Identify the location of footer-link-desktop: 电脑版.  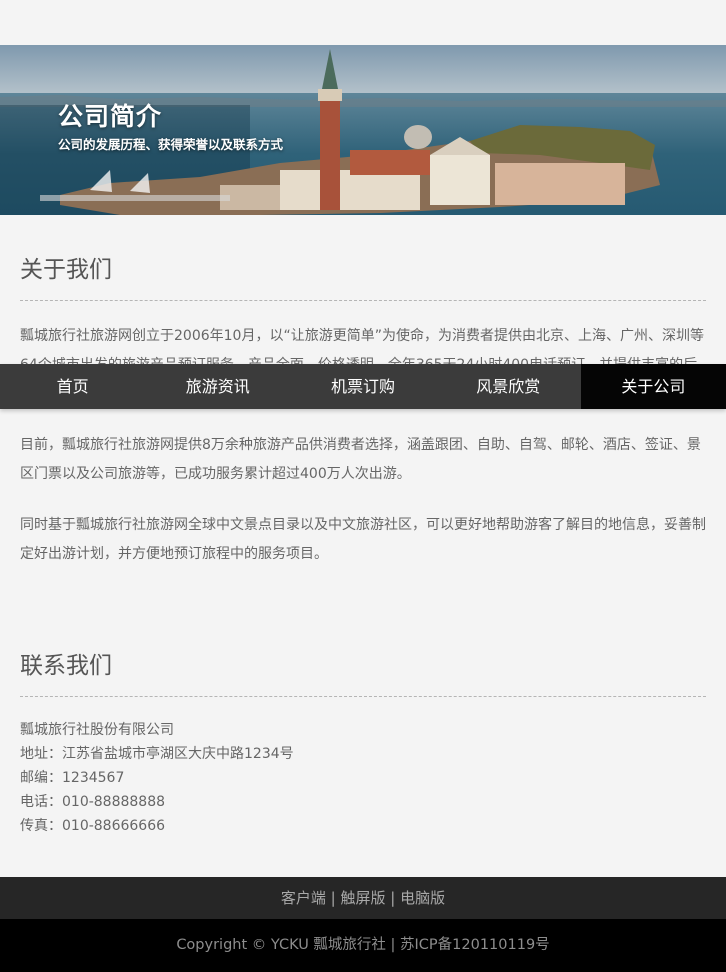
(422, 898).